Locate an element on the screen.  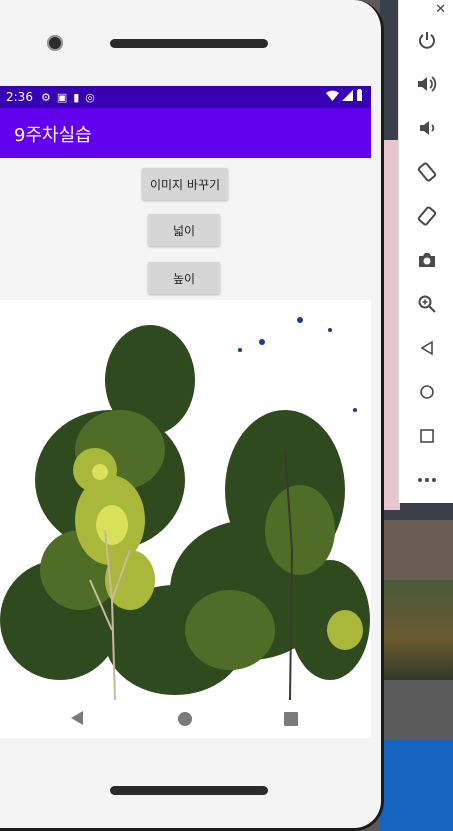
emulator-side-panel: ✕ is located at coordinates (425, 251).